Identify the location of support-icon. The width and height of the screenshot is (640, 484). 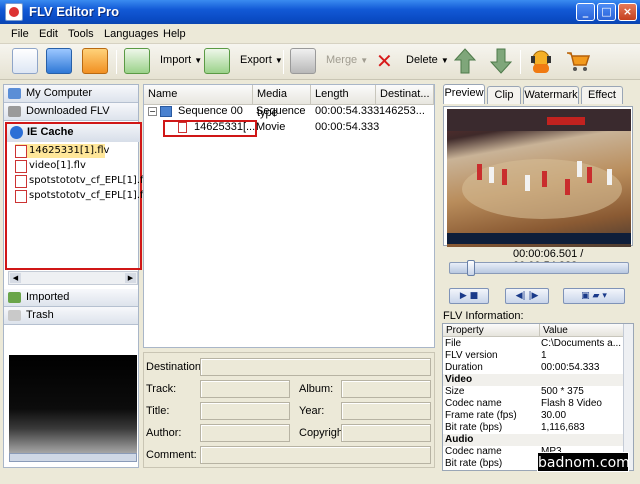
(541, 61).